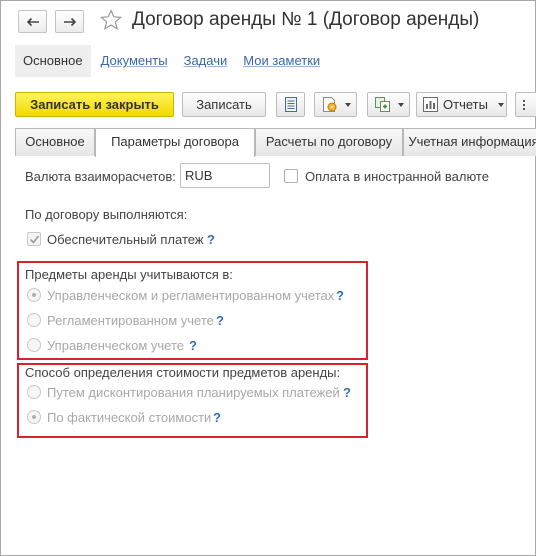 The height and width of the screenshot is (556, 536). Describe the element at coordinates (55, 142) in the screenshot. I see `tab-main: Основное` at that location.